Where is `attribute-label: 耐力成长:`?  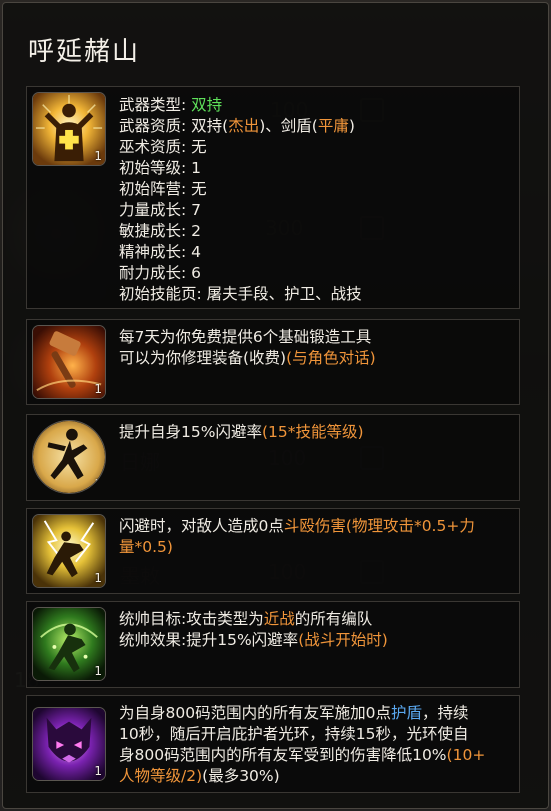 attribute-label: 耐力成长: is located at coordinates (153, 273).